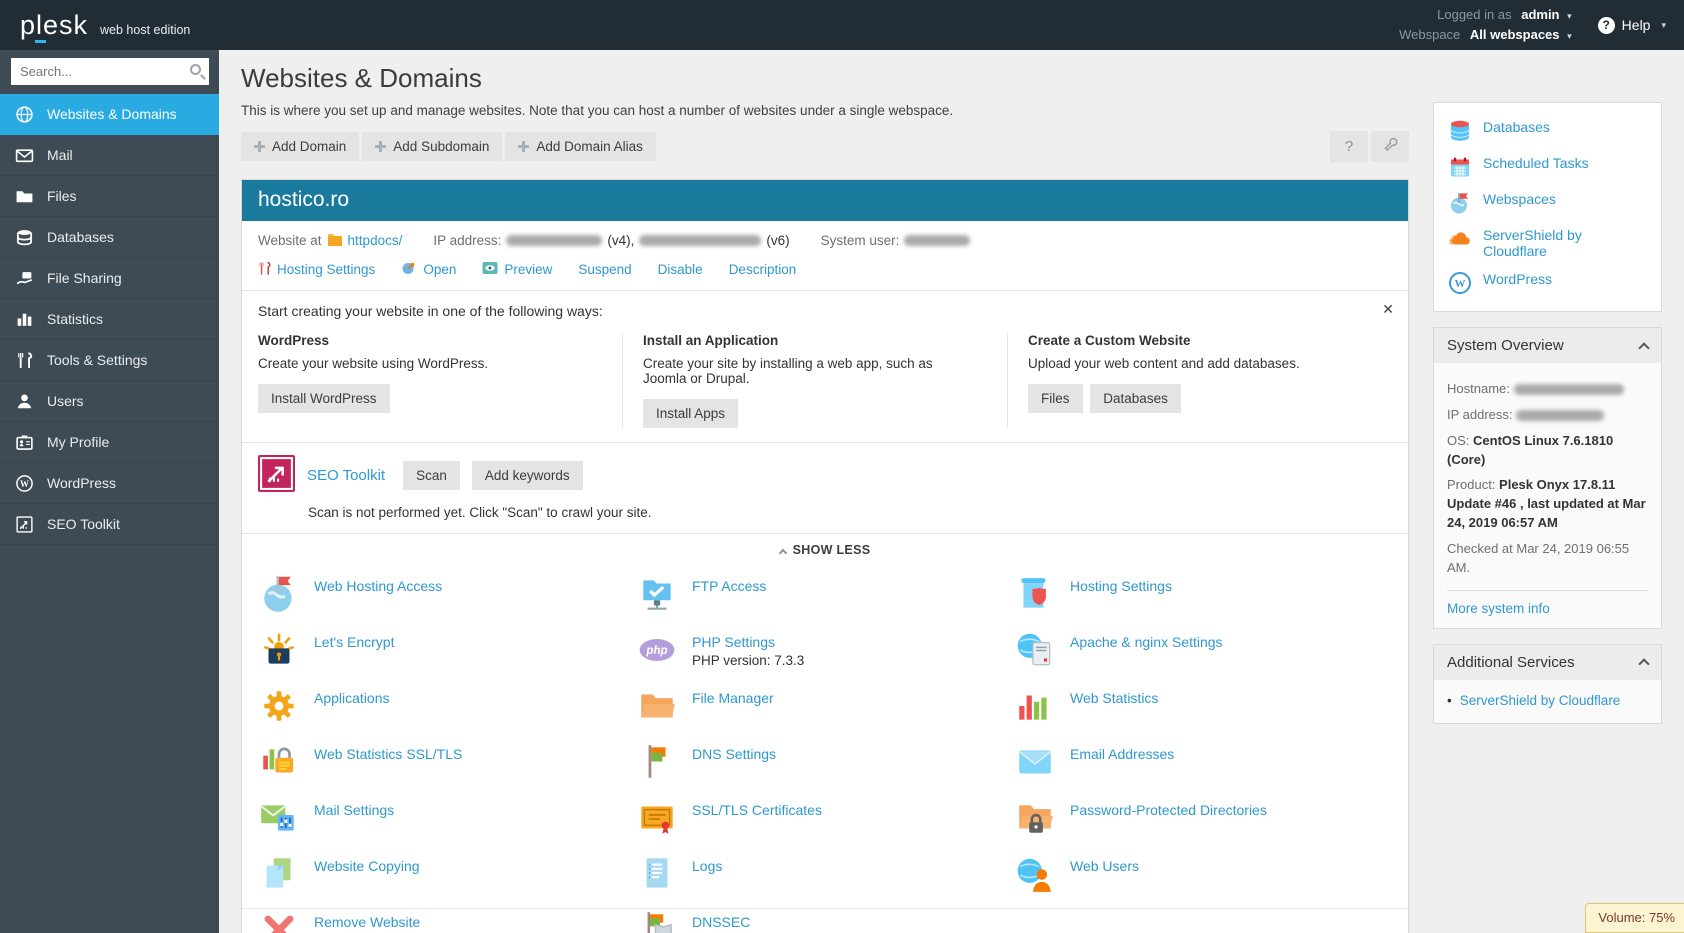  Describe the element at coordinates (279, 706) in the screenshot. I see `applications-icon` at that location.